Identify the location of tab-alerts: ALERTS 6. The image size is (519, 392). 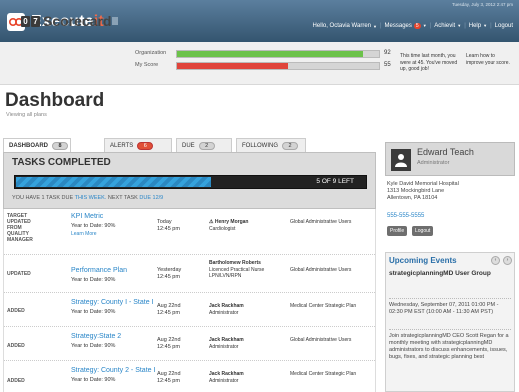
(138, 145).